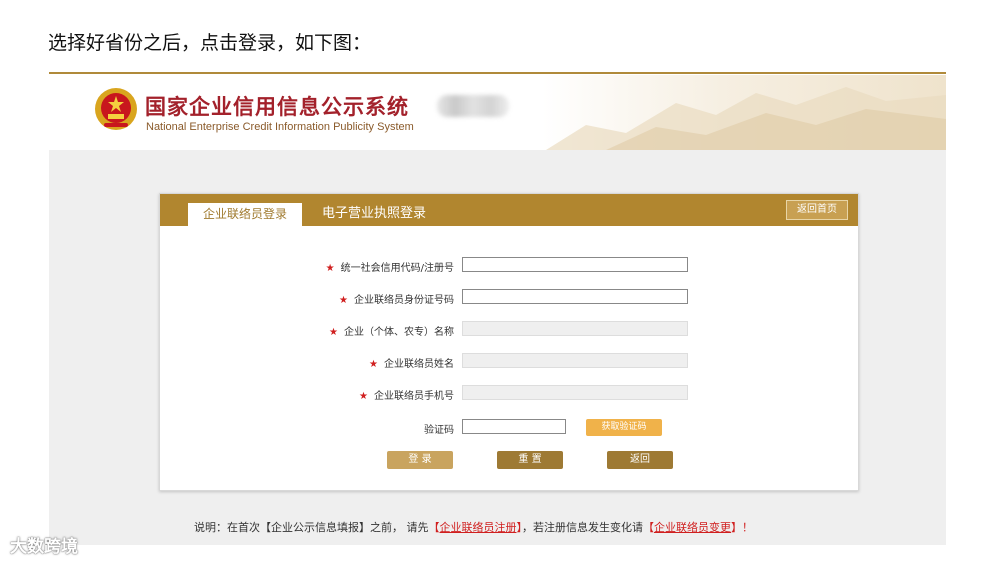 The width and height of the screenshot is (998, 561). What do you see at coordinates (374, 214) in the screenshot?
I see `tab-e-license-login: 电子营业执照登录` at bounding box center [374, 214].